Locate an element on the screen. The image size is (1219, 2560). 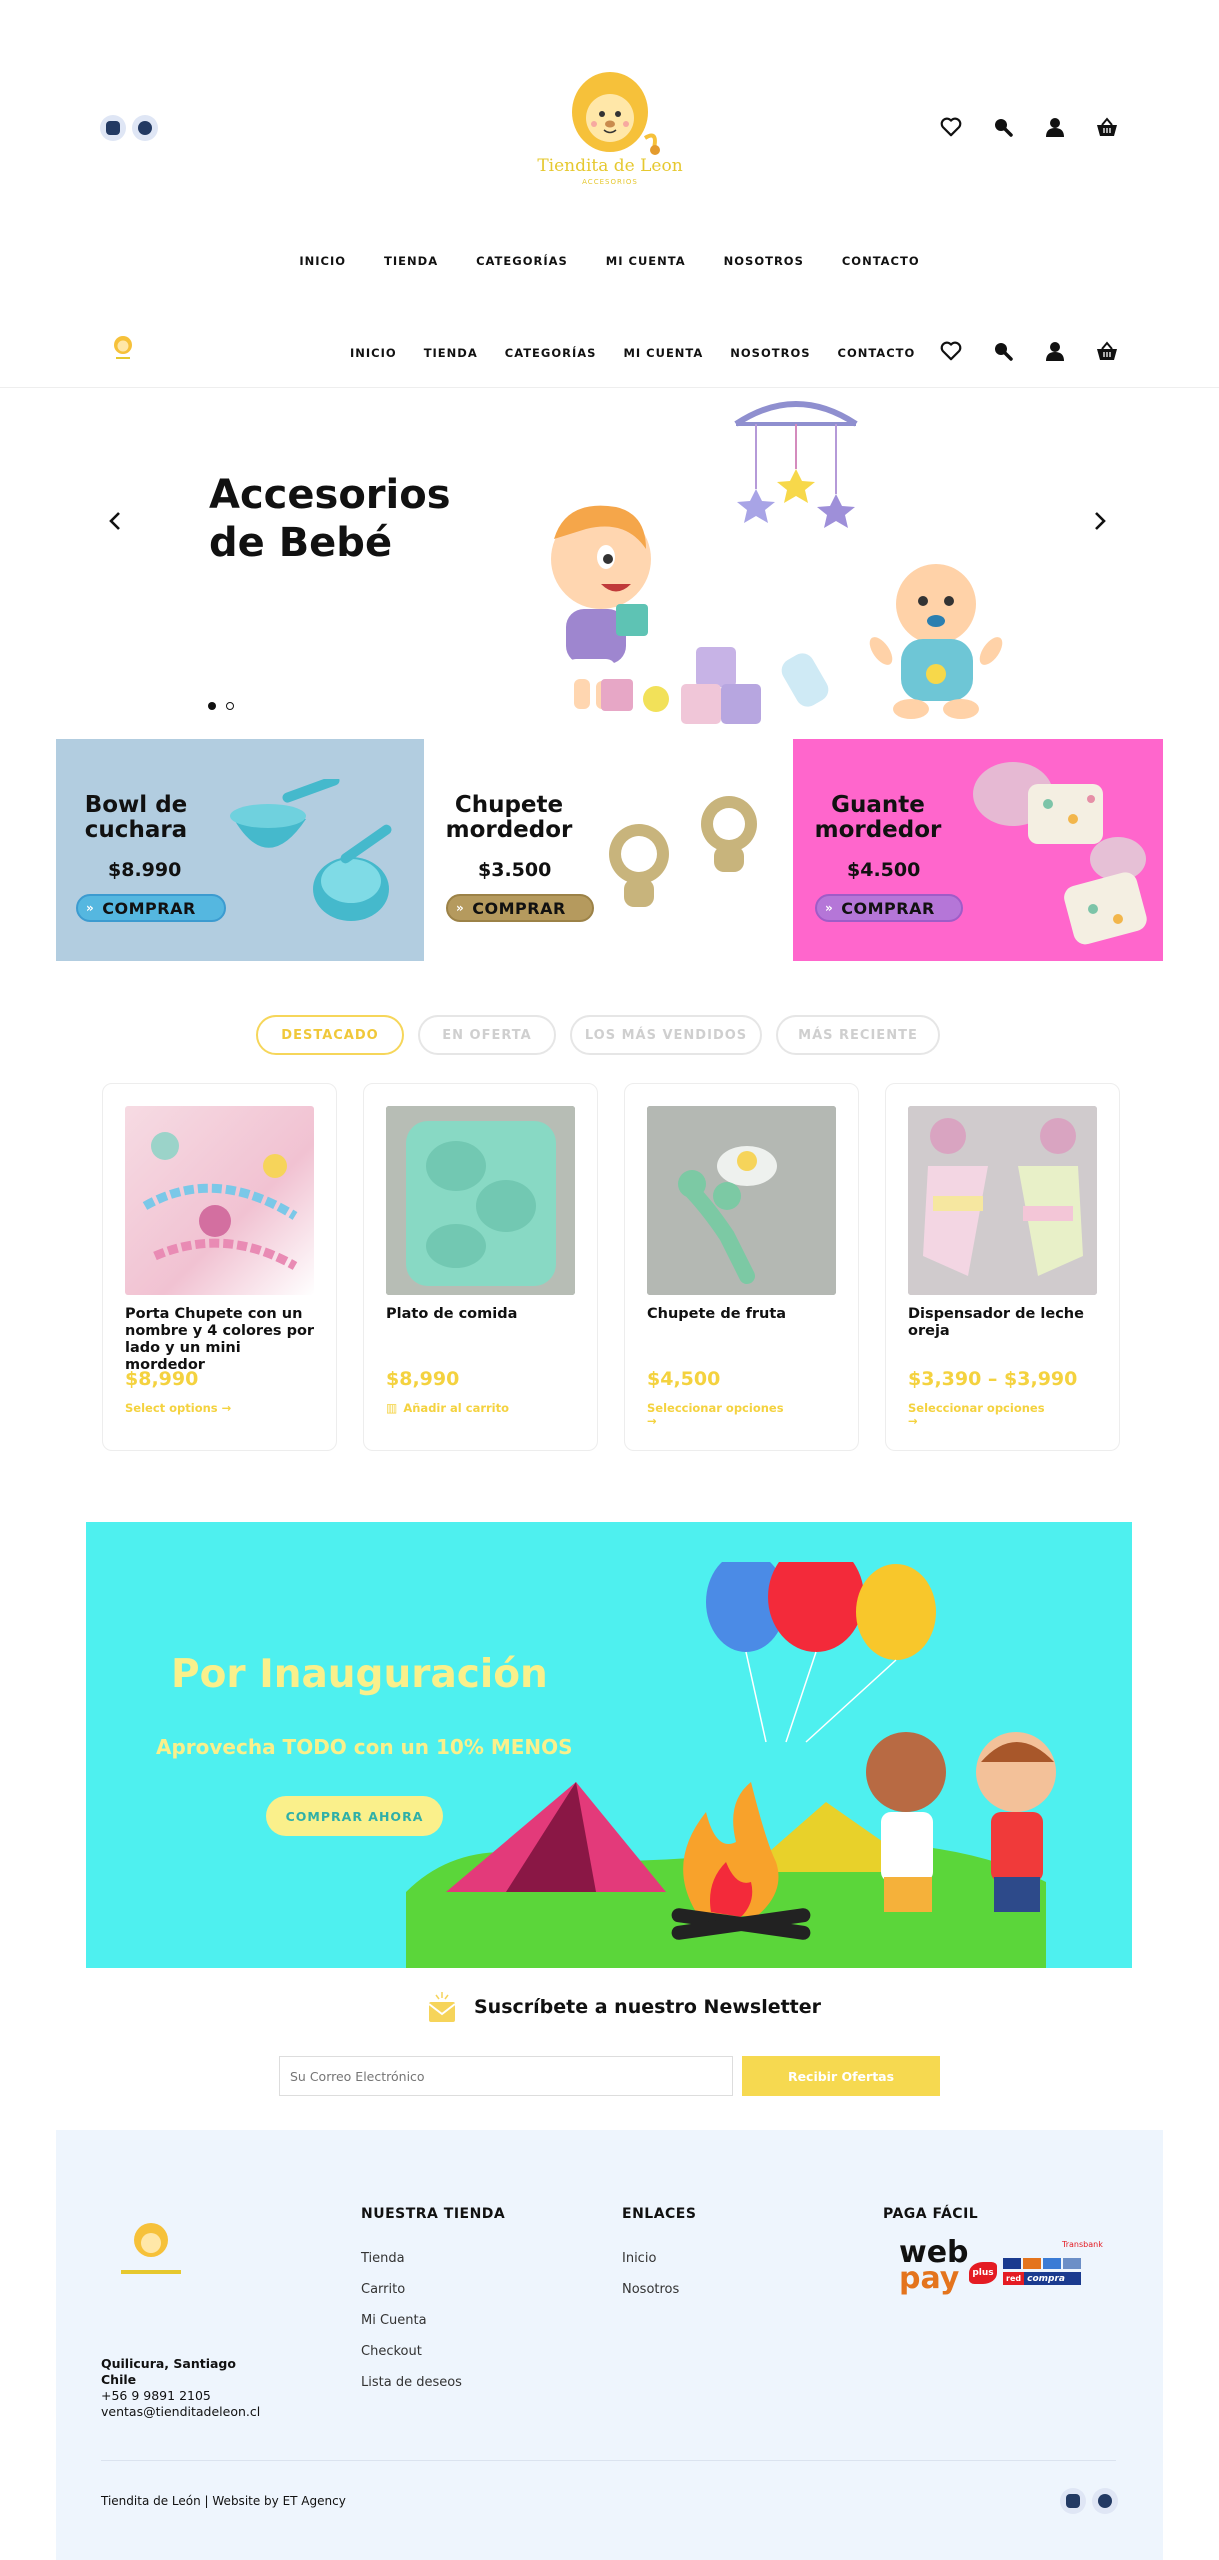
product-name: Chupete de fruta is located at coordinates (742, 1314).